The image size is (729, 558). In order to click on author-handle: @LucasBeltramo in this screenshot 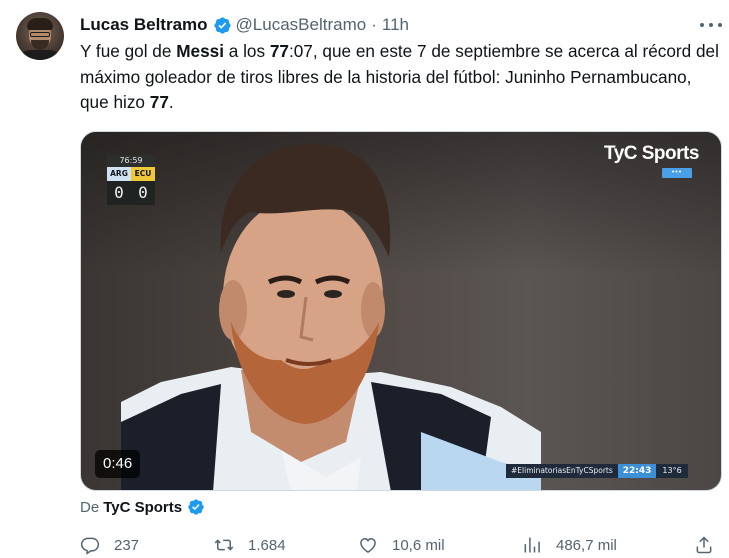, I will do `click(301, 25)`.